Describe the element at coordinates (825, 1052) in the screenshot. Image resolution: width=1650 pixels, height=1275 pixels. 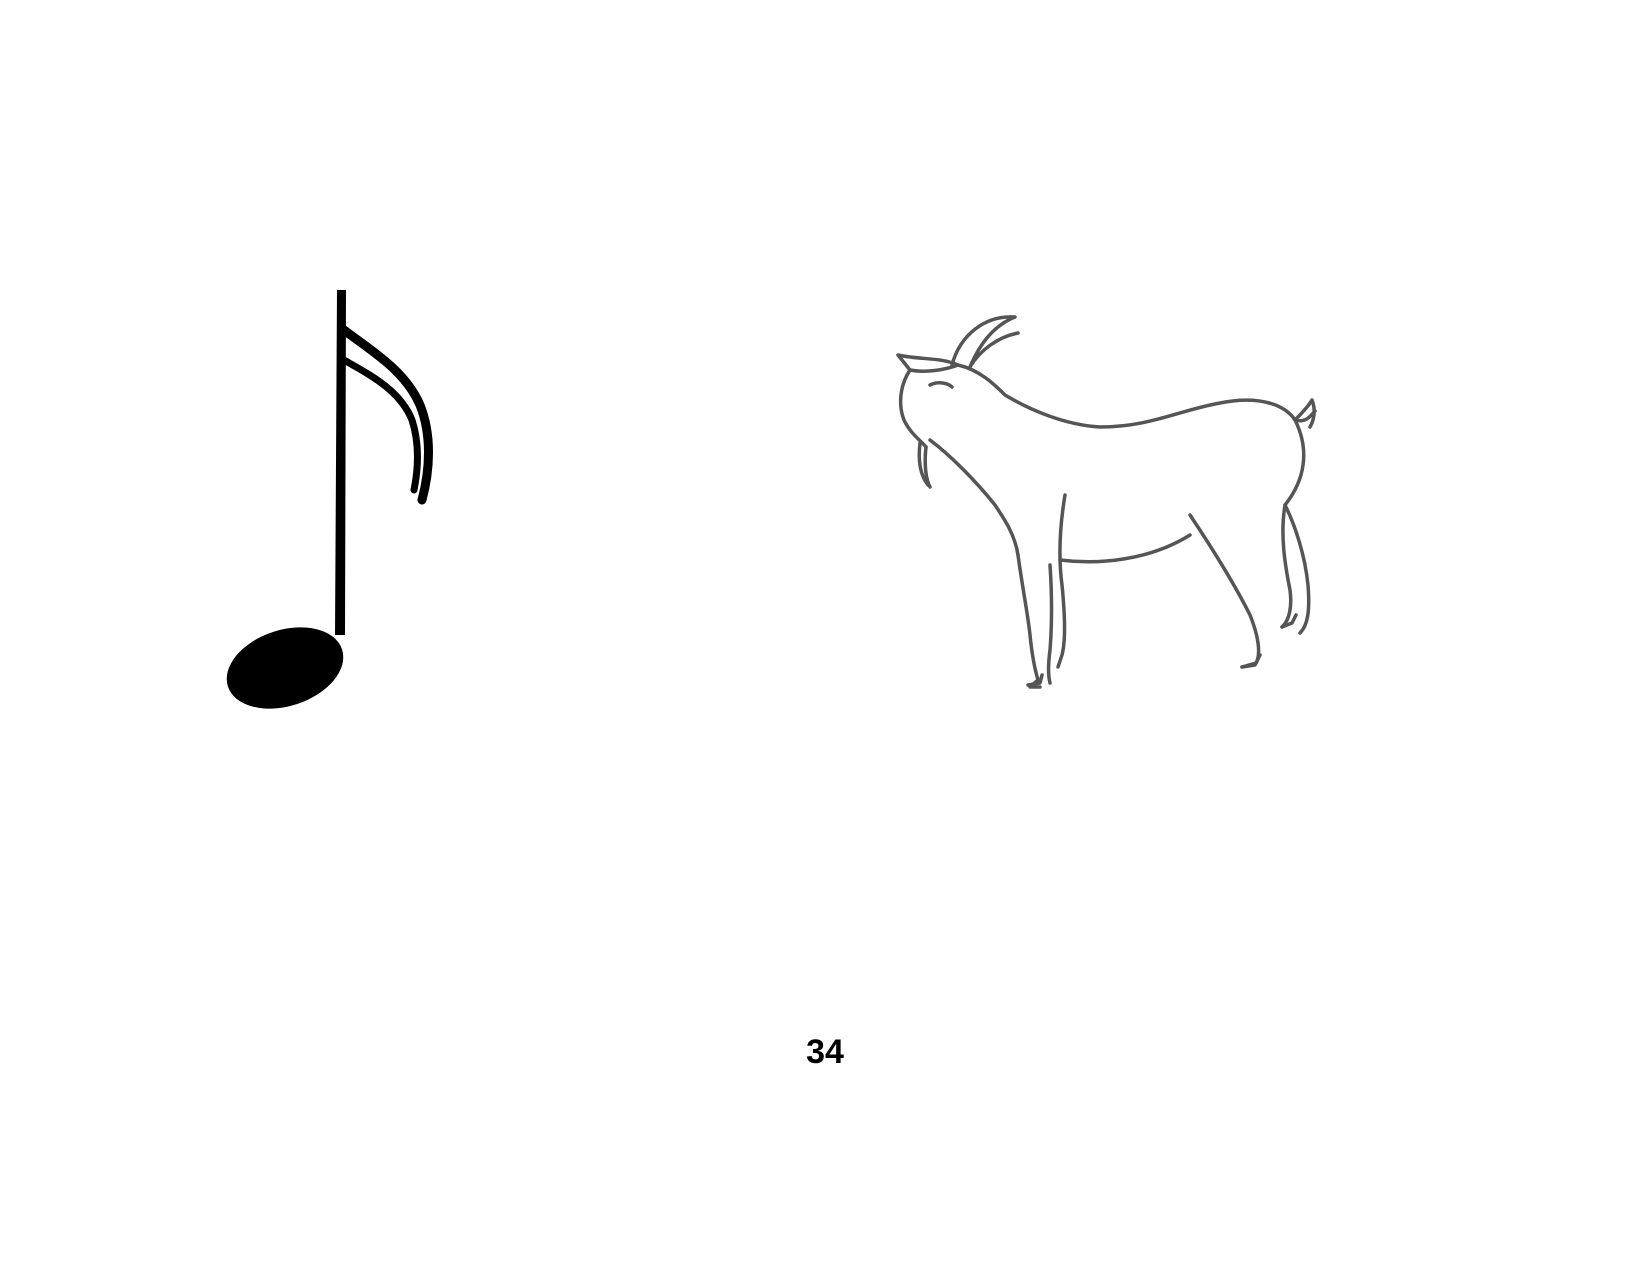
I see `page-number: 34` at that location.